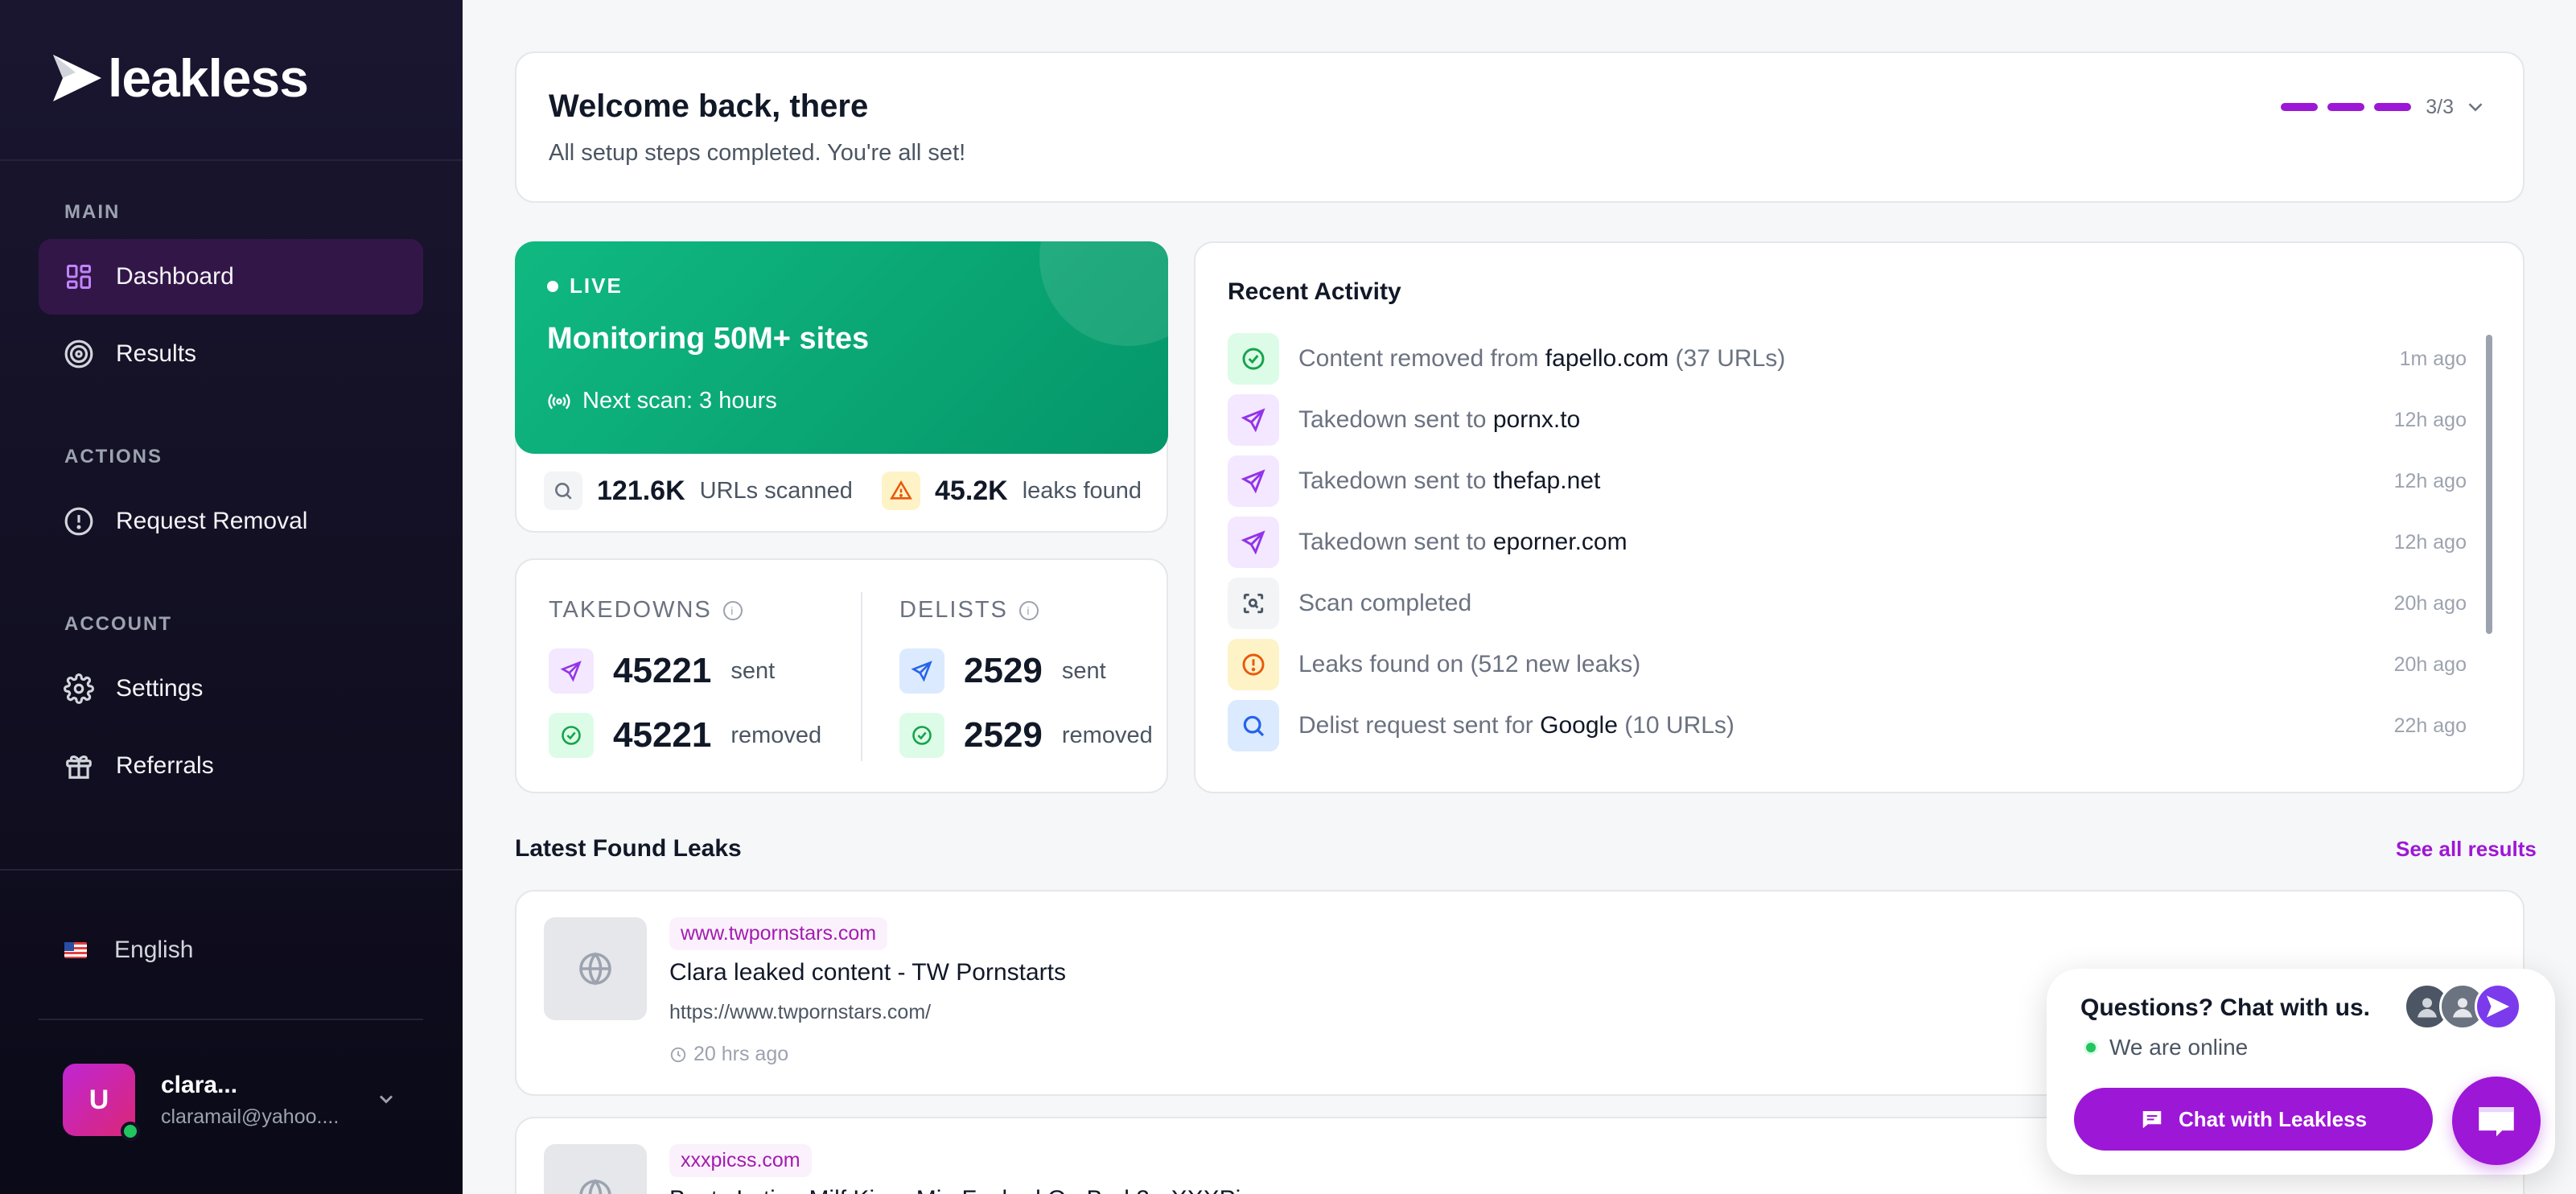 The width and height of the screenshot is (2576, 1194). What do you see at coordinates (559, 401) in the screenshot?
I see `broadcast-icon` at bounding box center [559, 401].